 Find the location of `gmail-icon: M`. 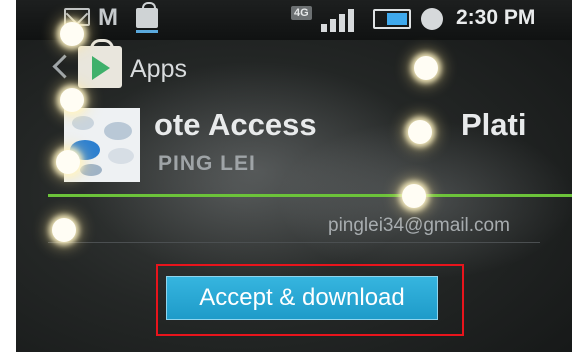

gmail-icon: M is located at coordinates (108, 17).